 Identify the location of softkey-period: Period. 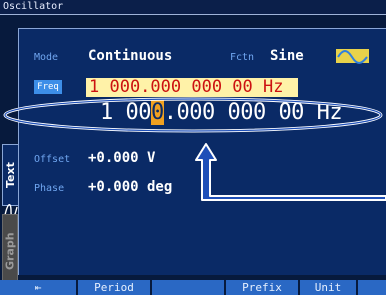
(114, 287).